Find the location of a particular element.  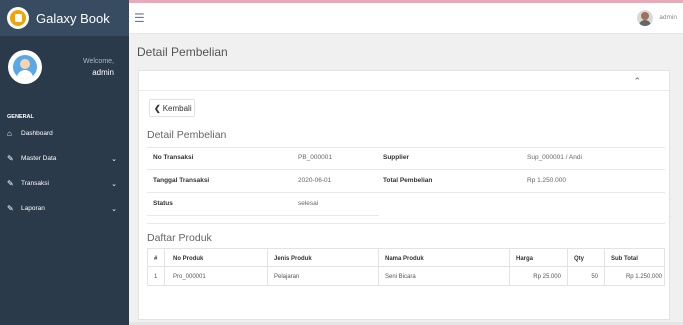

status-label: Status is located at coordinates (163, 203).